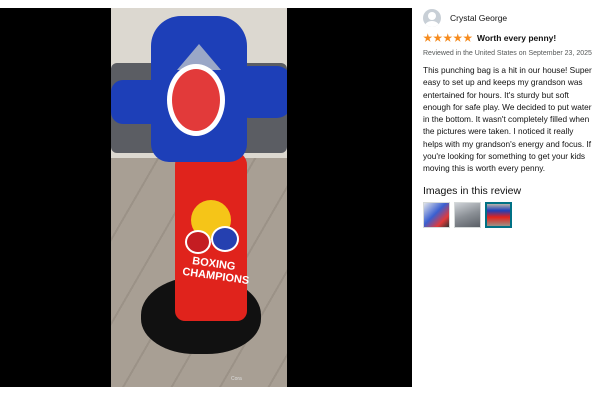 This screenshot has width=600, height=400. Describe the element at coordinates (236, 379) in the screenshot. I see `photo-credit: Cora` at that location.